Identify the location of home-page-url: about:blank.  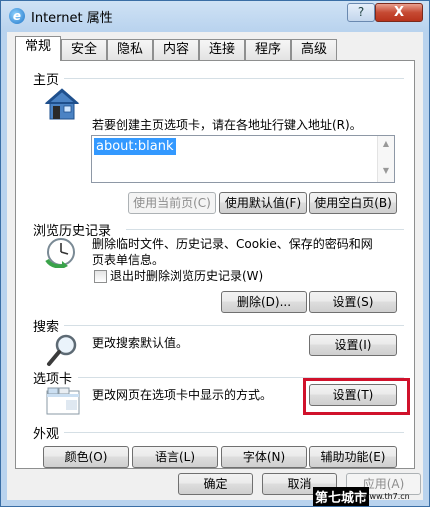
(135, 146).